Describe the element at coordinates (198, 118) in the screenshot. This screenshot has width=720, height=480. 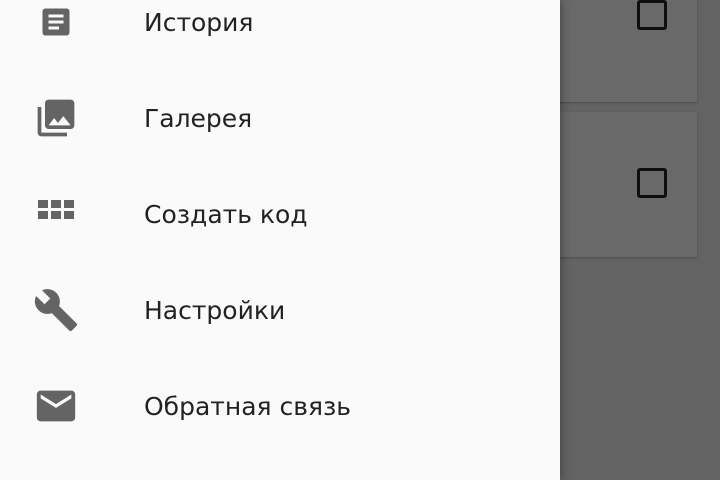
I see `drawer-item-label: Галерея` at that location.